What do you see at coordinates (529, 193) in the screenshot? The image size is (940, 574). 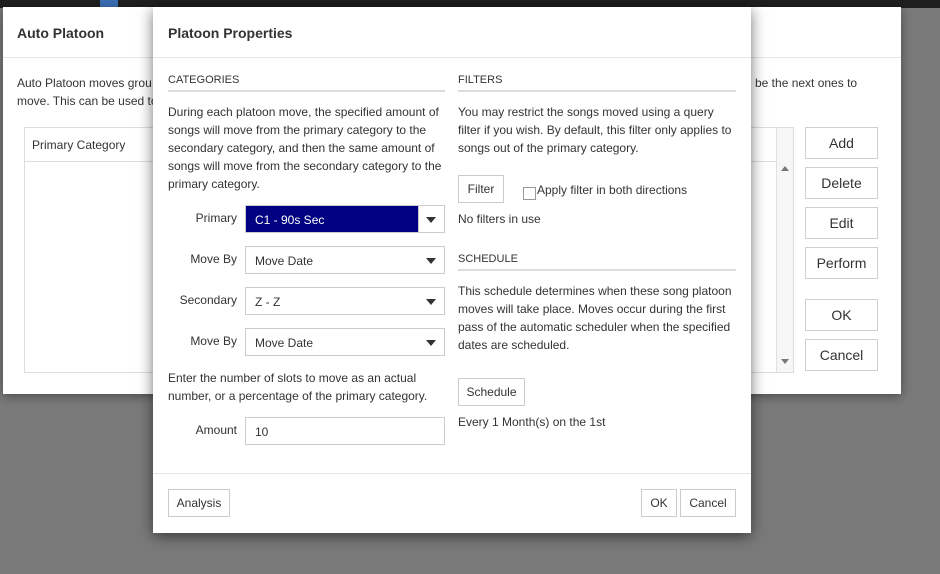 I see `apply-both-checkbox` at bounding box center [529, 193].